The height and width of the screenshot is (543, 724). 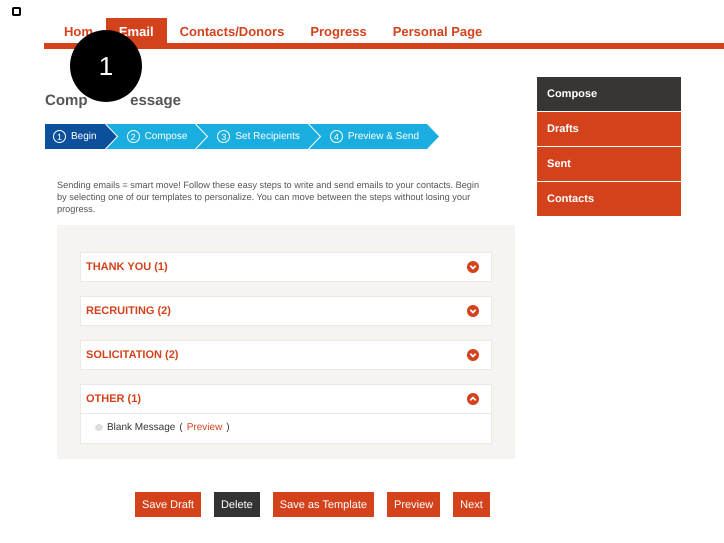 What do you see at coordinates (609, 129) in the screenshot?
I see `sidebar-item: Drafts` at bounding box center [609, 129].